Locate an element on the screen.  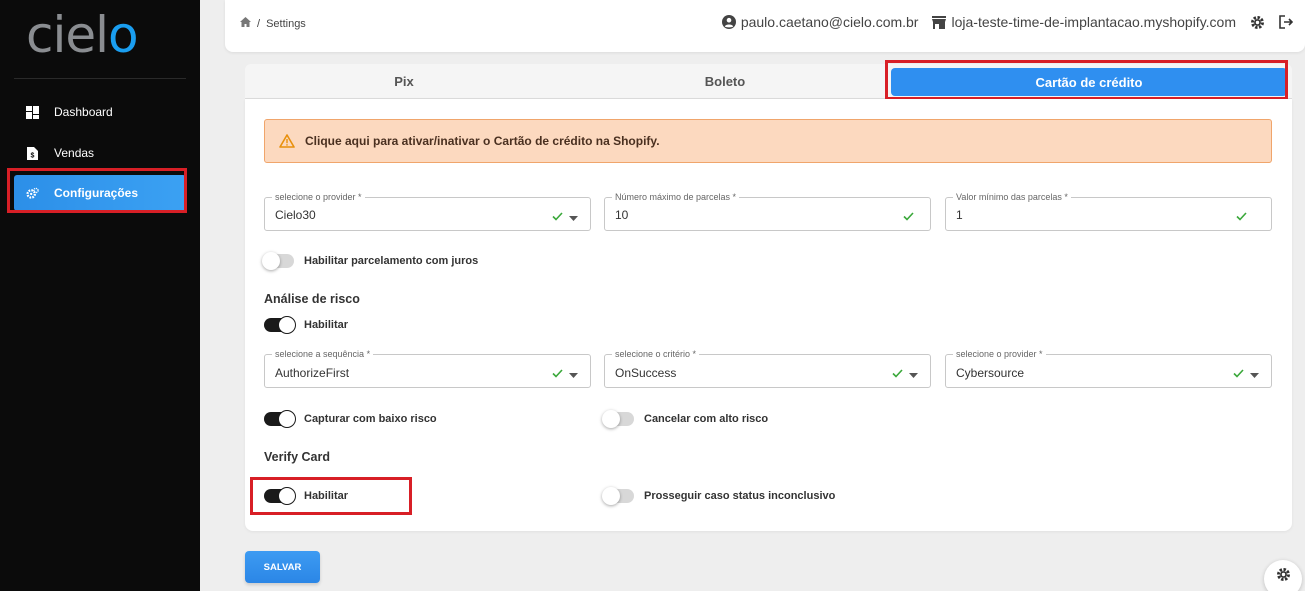
risk-enable-toggle-row: Habilitar is located at coordinates (306, 325).